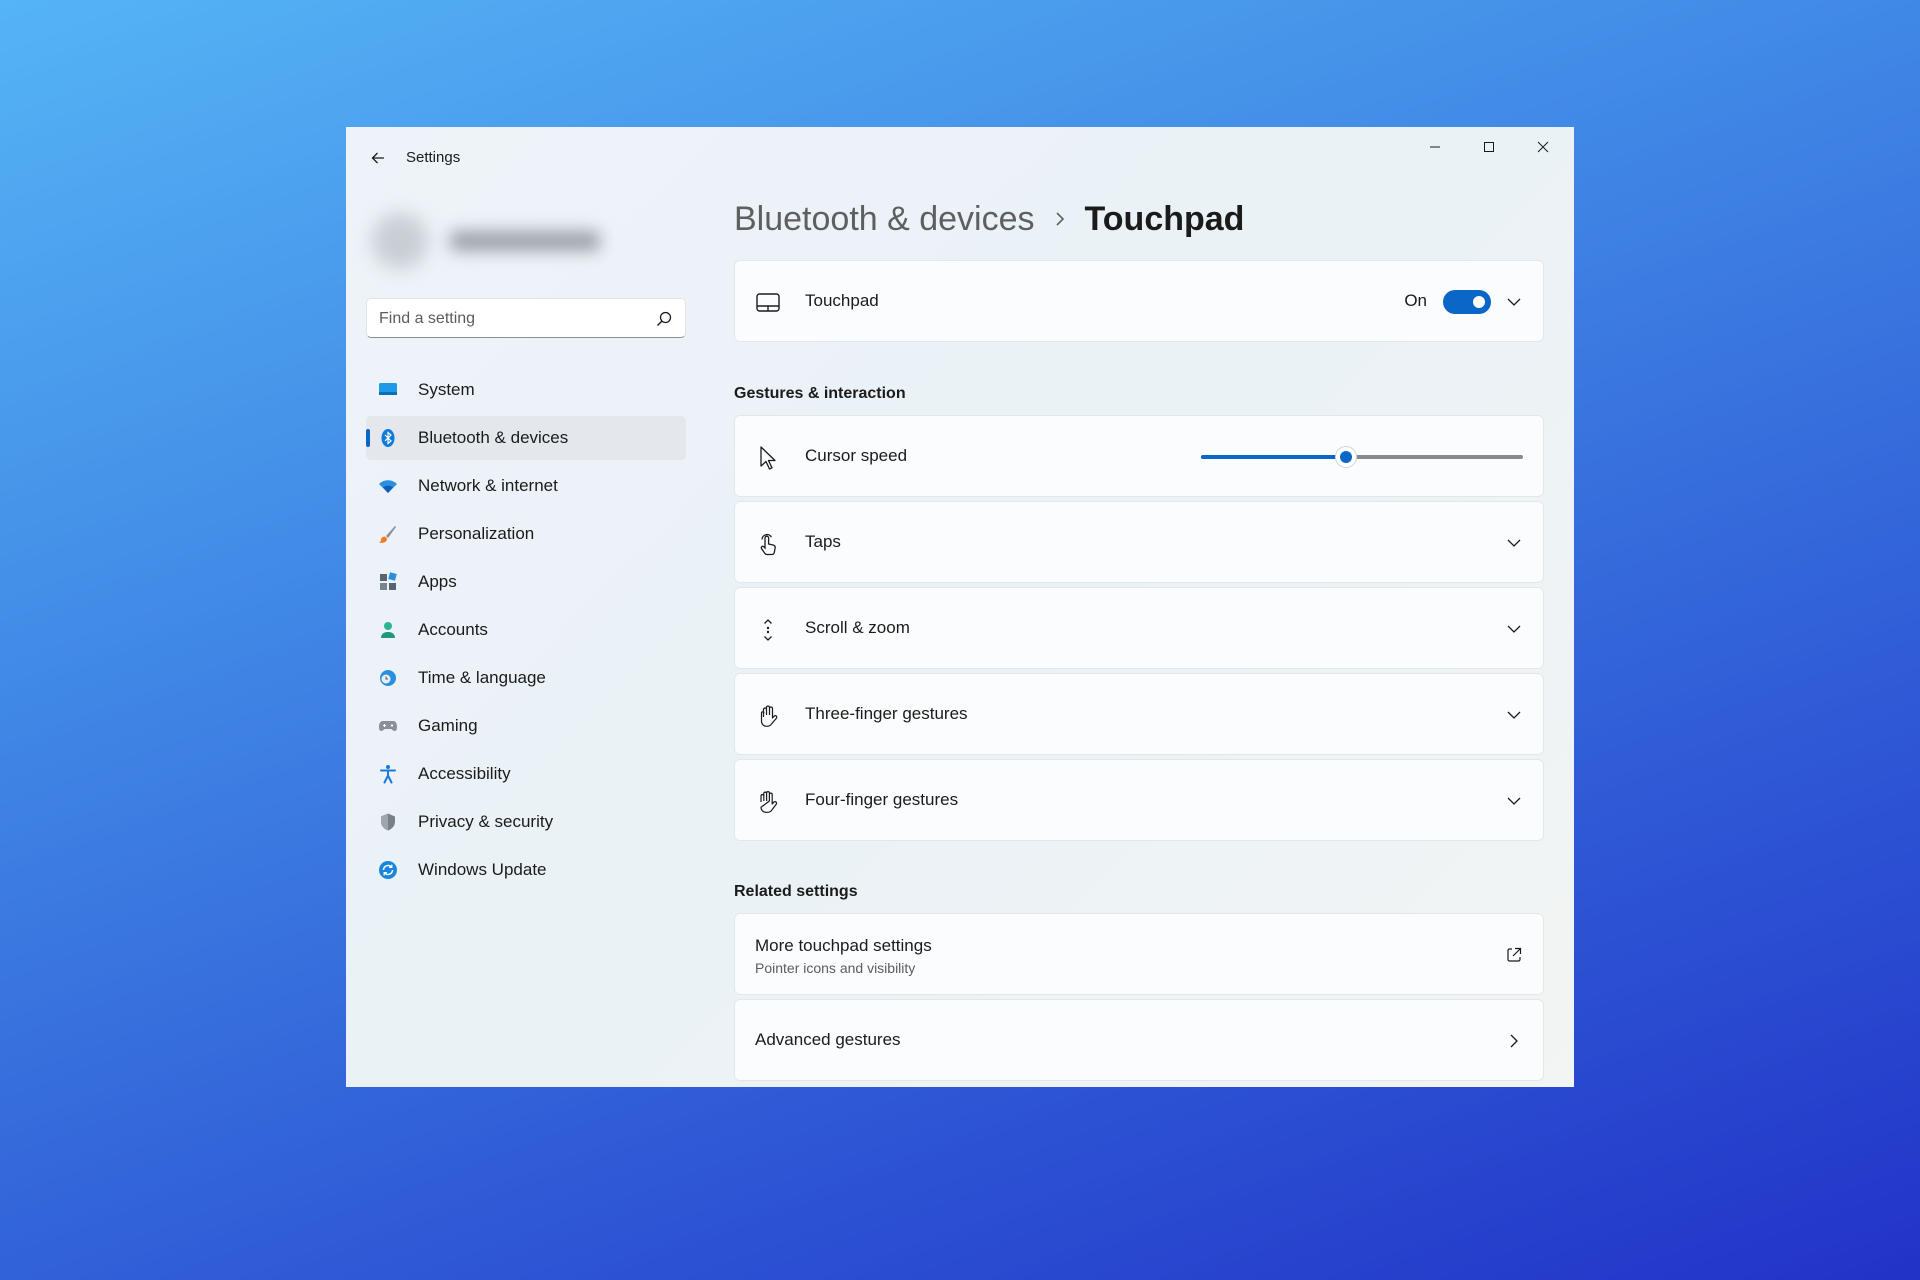 This screenshot has height=1280, width=1920. Describe the element at coordinates (835, 968) in the screenshot. I see `more-touchpad-subtitle: Pointer icons and visibility` at that location.